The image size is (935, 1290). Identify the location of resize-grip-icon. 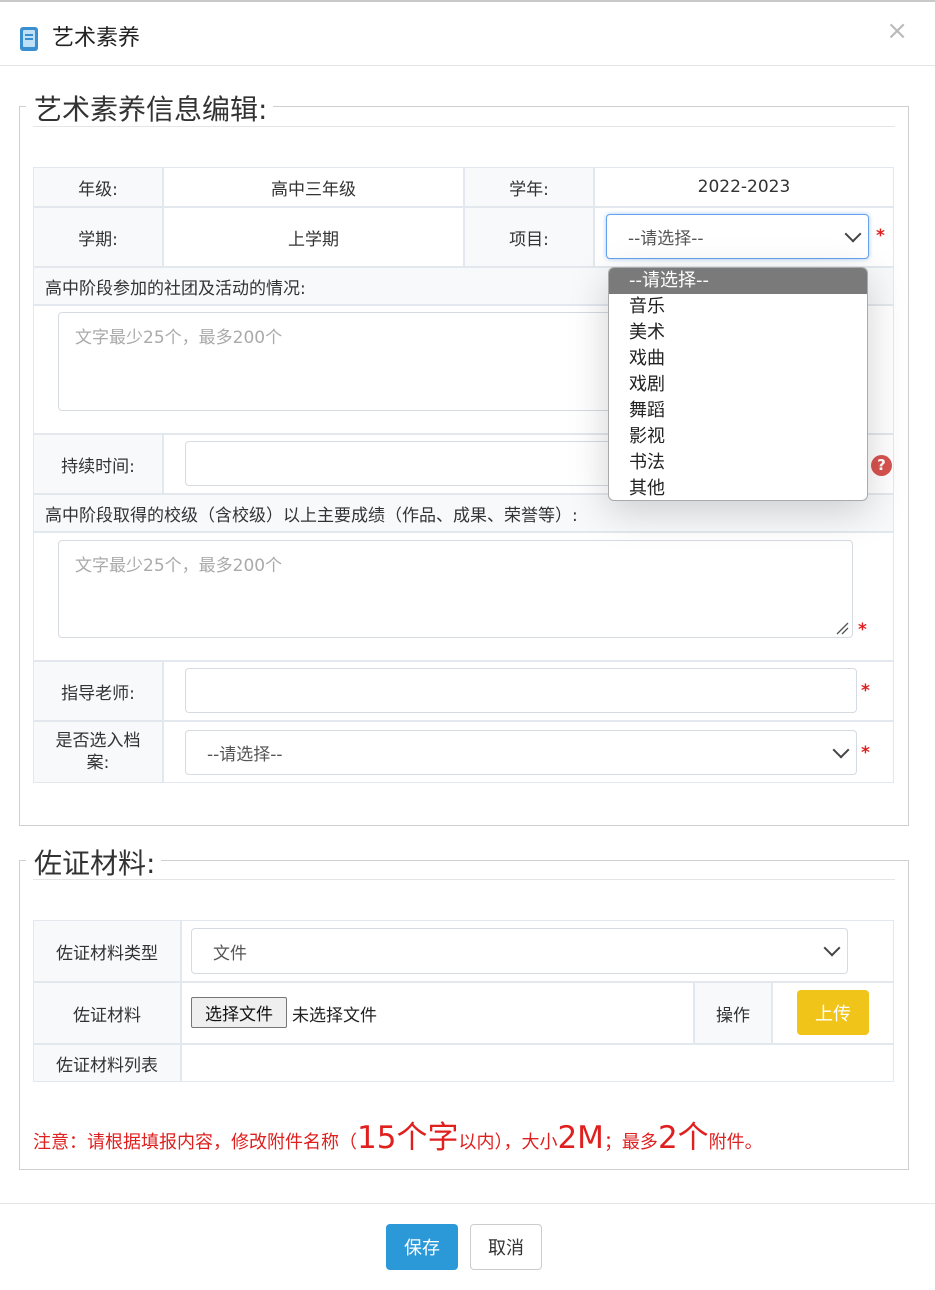
(842, 628).